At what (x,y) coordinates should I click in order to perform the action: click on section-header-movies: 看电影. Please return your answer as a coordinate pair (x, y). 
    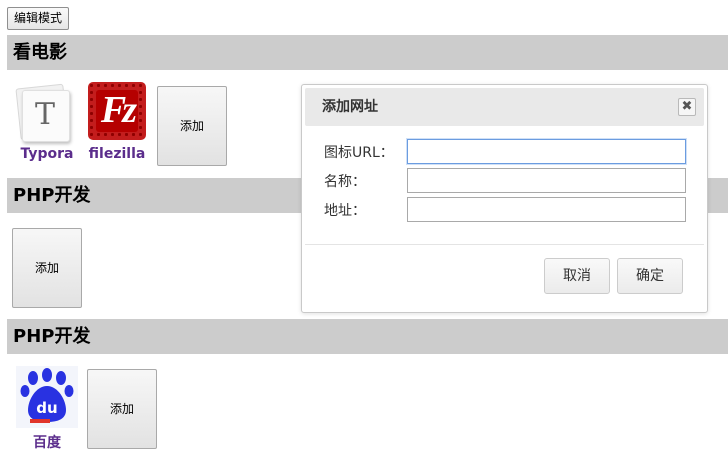
    Looking at the image, I should click on (367, 52).